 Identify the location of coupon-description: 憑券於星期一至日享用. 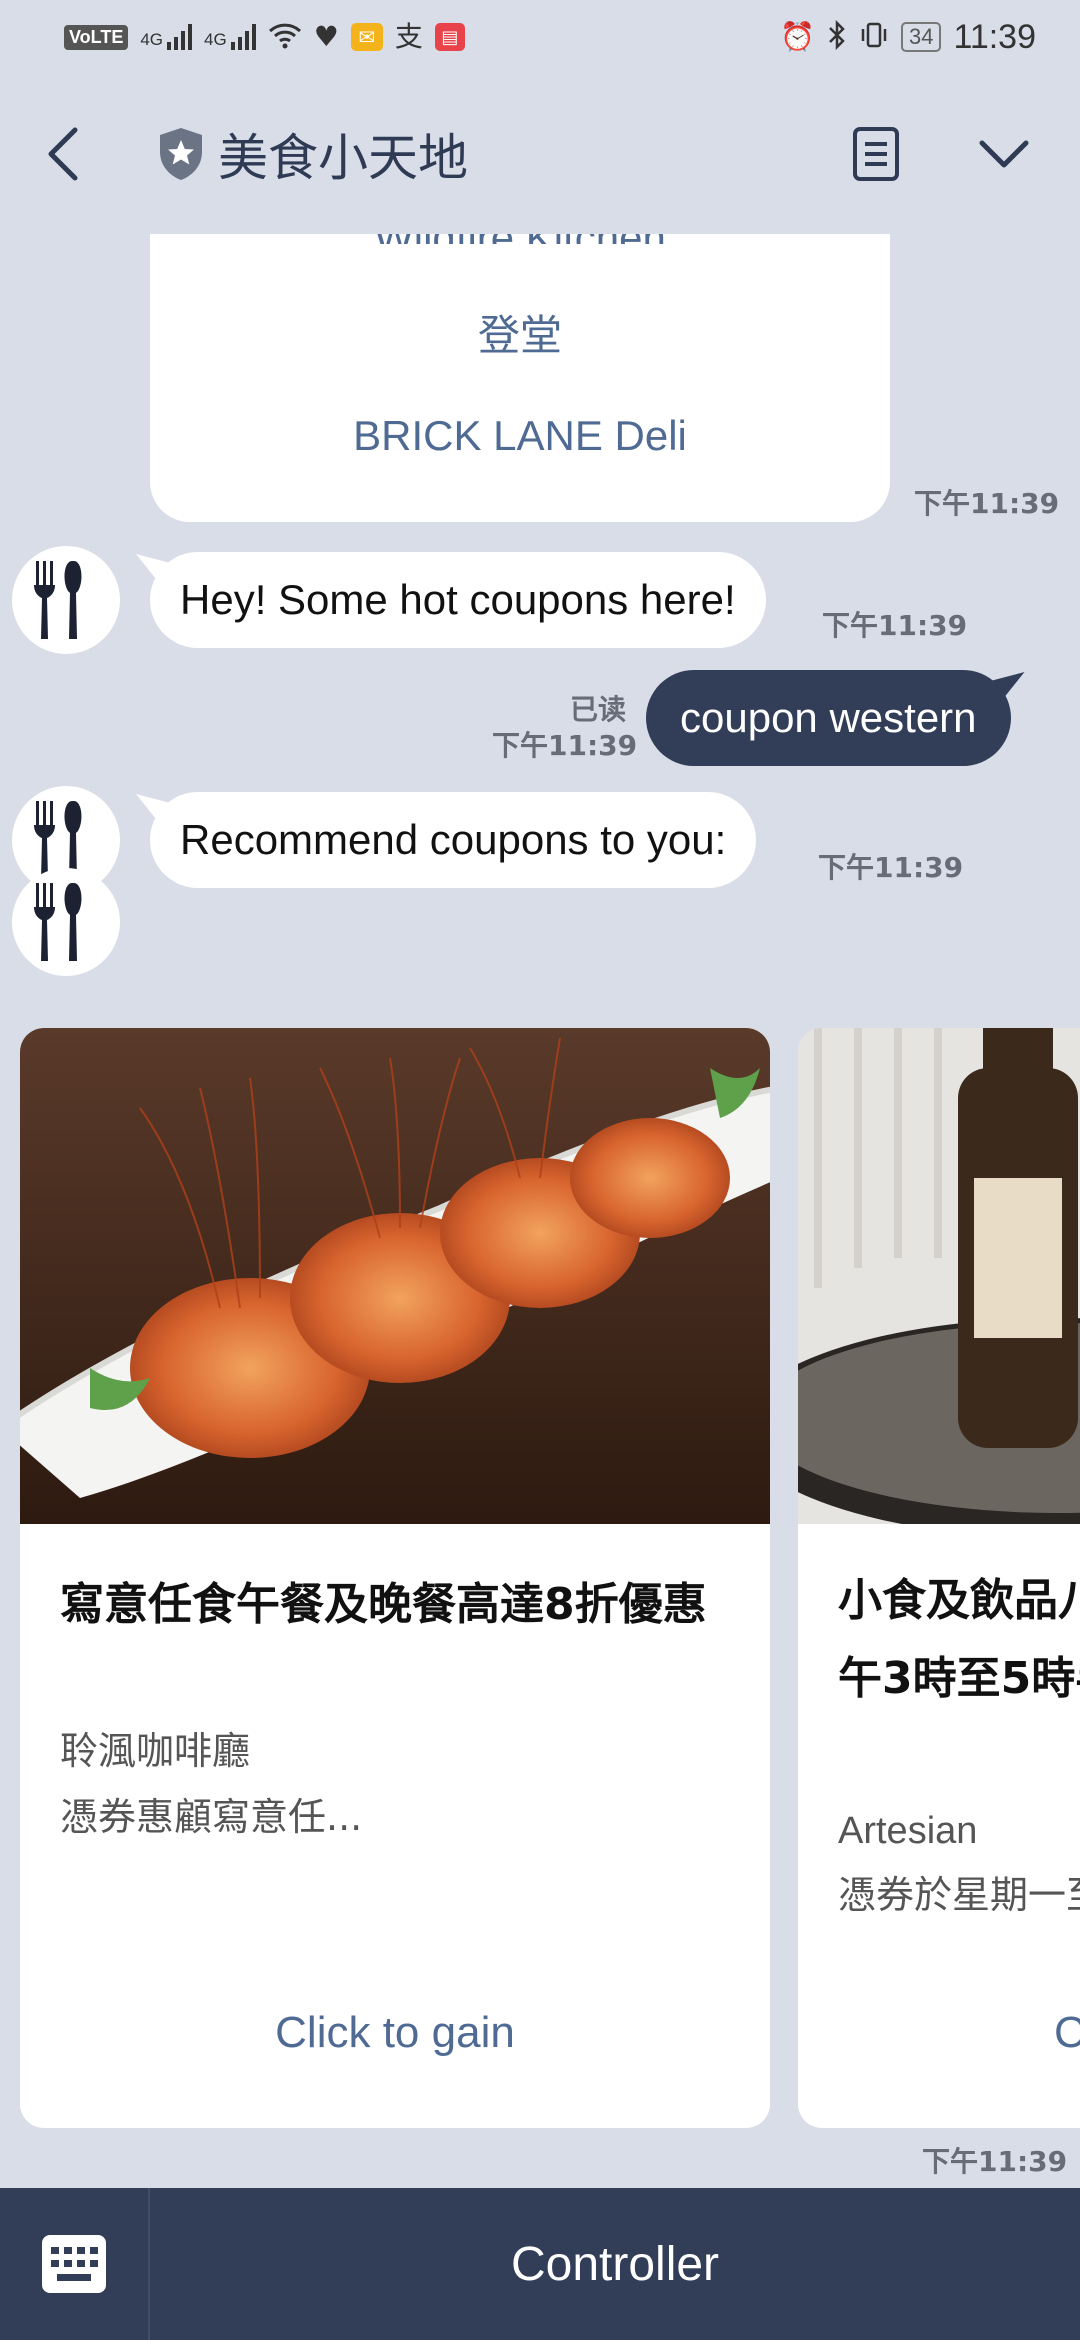
(959, 1895).